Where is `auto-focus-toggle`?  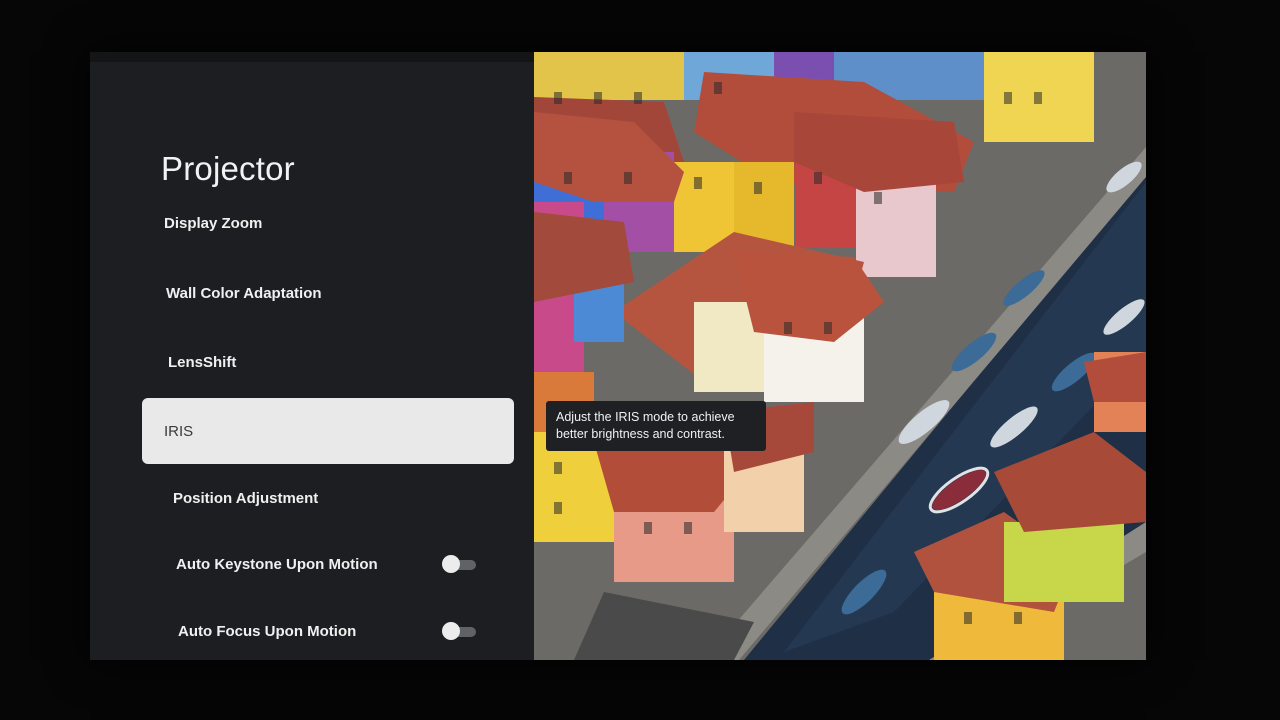 auto-focus-toggle is located at coordinates (459, 631).